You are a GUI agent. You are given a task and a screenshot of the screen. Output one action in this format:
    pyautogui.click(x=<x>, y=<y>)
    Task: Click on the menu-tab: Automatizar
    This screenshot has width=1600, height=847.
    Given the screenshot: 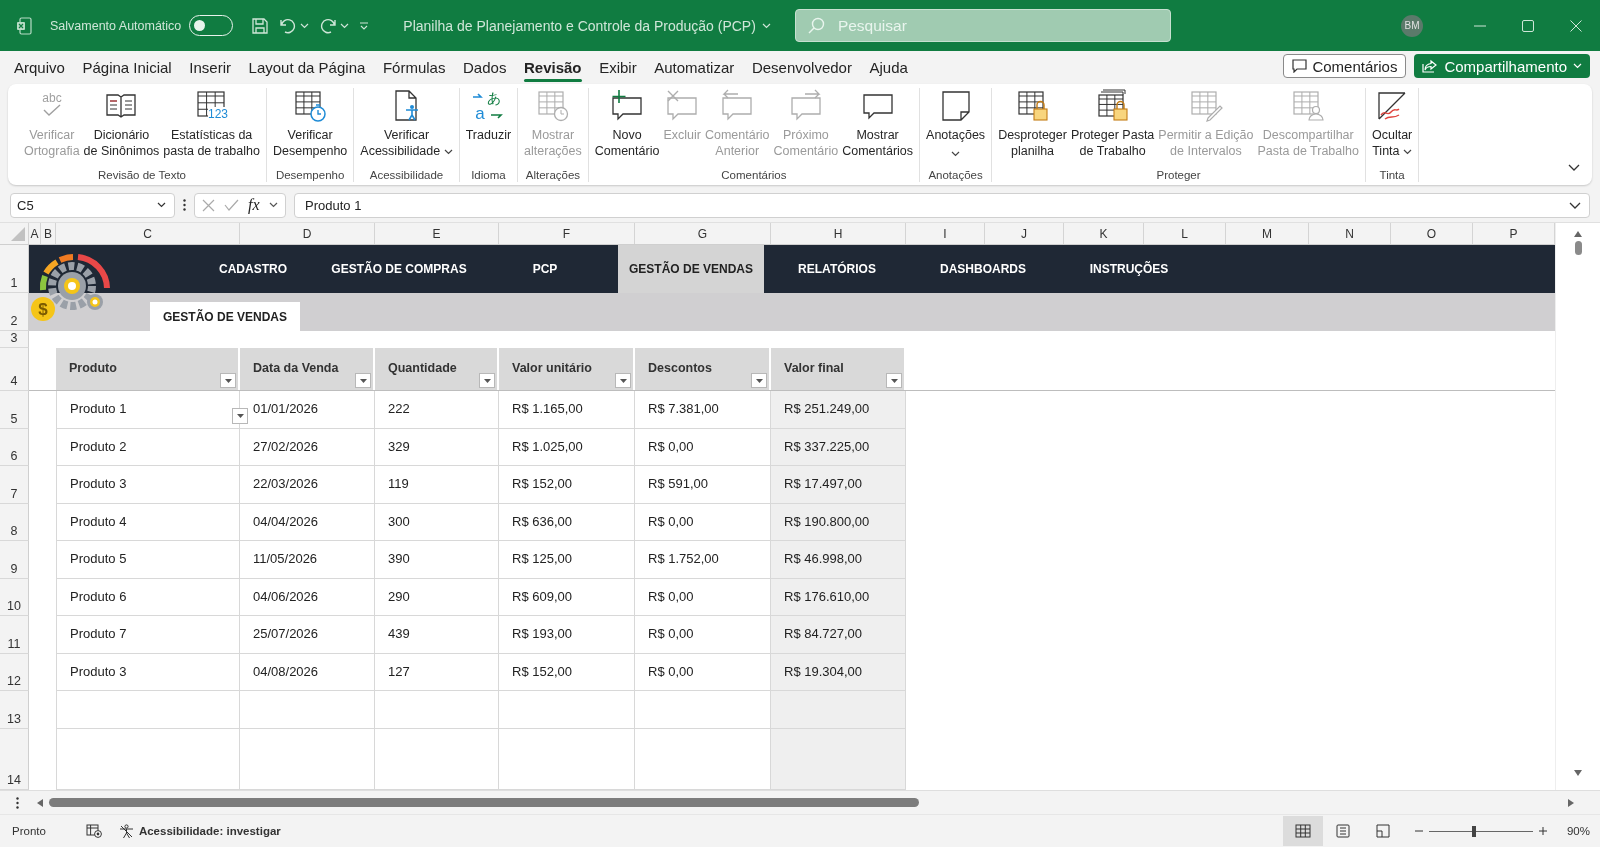 What is the action you would take?
    pyautogui.click(x=694, y=70)
    